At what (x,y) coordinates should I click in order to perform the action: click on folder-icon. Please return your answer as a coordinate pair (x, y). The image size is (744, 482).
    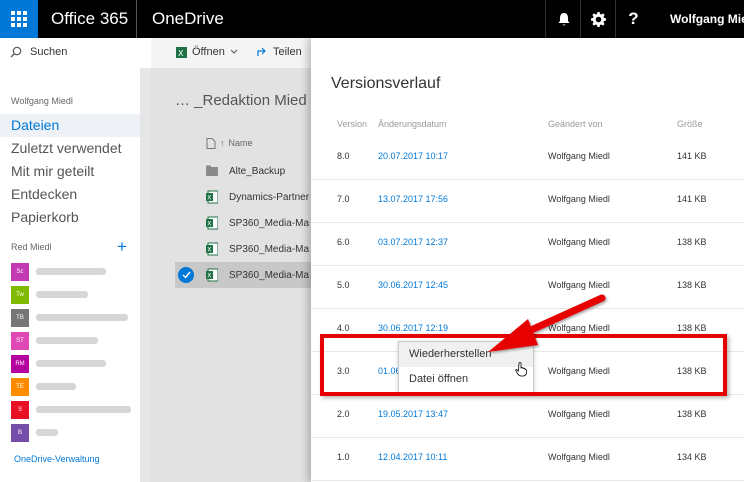
    Looking at the image, I should click on (212, 171).